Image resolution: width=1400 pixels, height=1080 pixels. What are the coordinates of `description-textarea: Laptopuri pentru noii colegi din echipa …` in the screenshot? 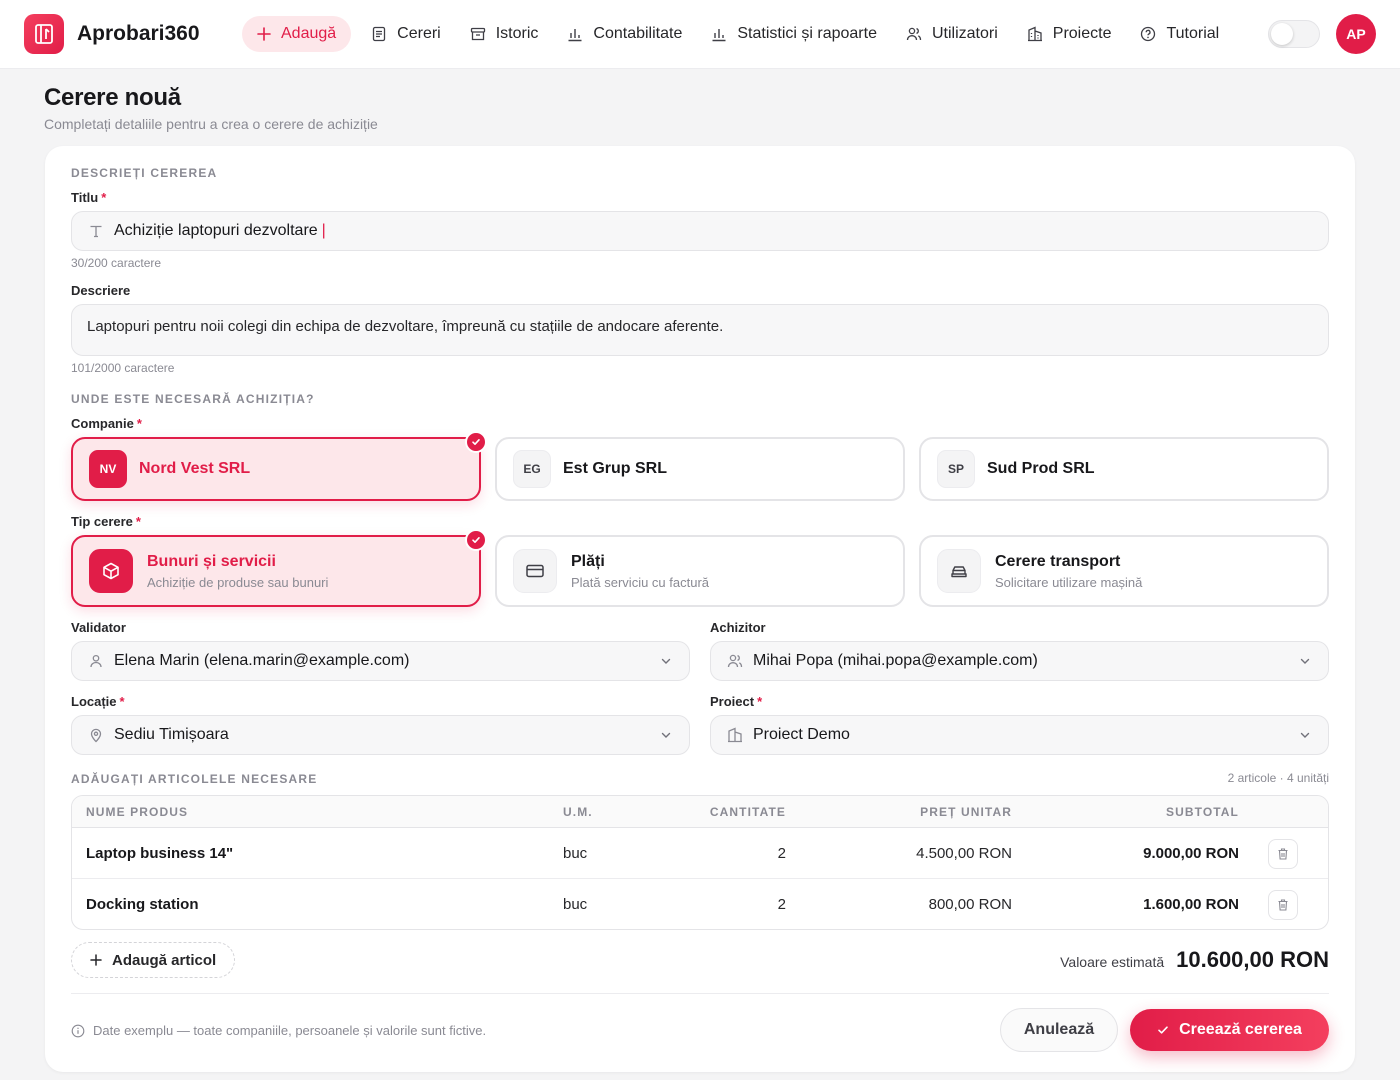 It's located at (700, 330).